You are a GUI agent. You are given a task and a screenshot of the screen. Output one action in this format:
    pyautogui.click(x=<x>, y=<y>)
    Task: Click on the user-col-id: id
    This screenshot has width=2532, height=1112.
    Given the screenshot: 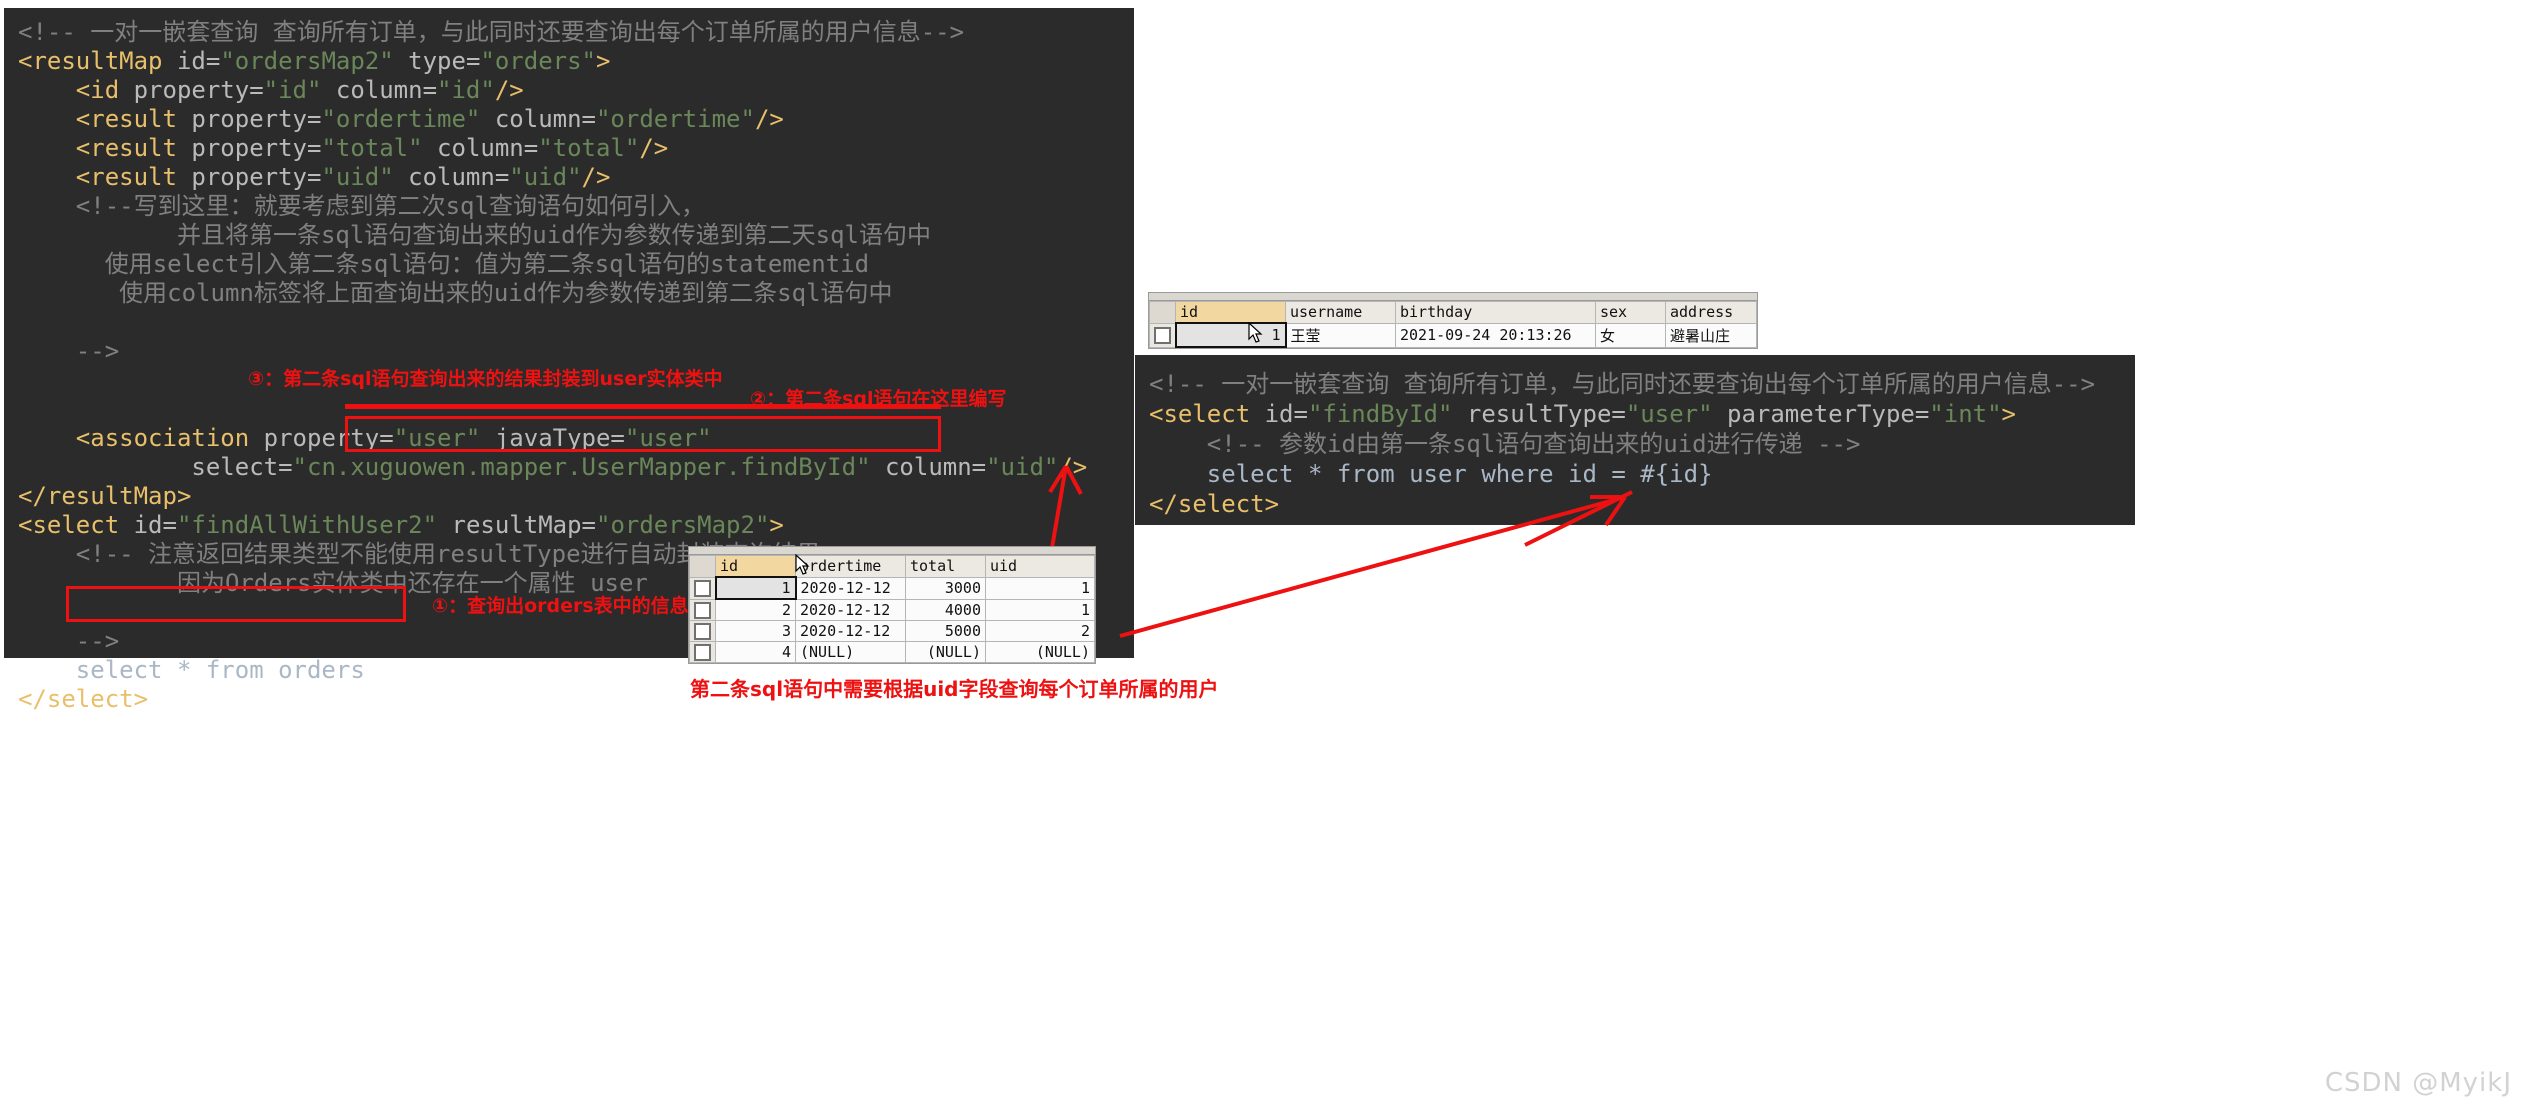 What is the action you would take?
    pyautogui.click(x=1230, y=312)
    